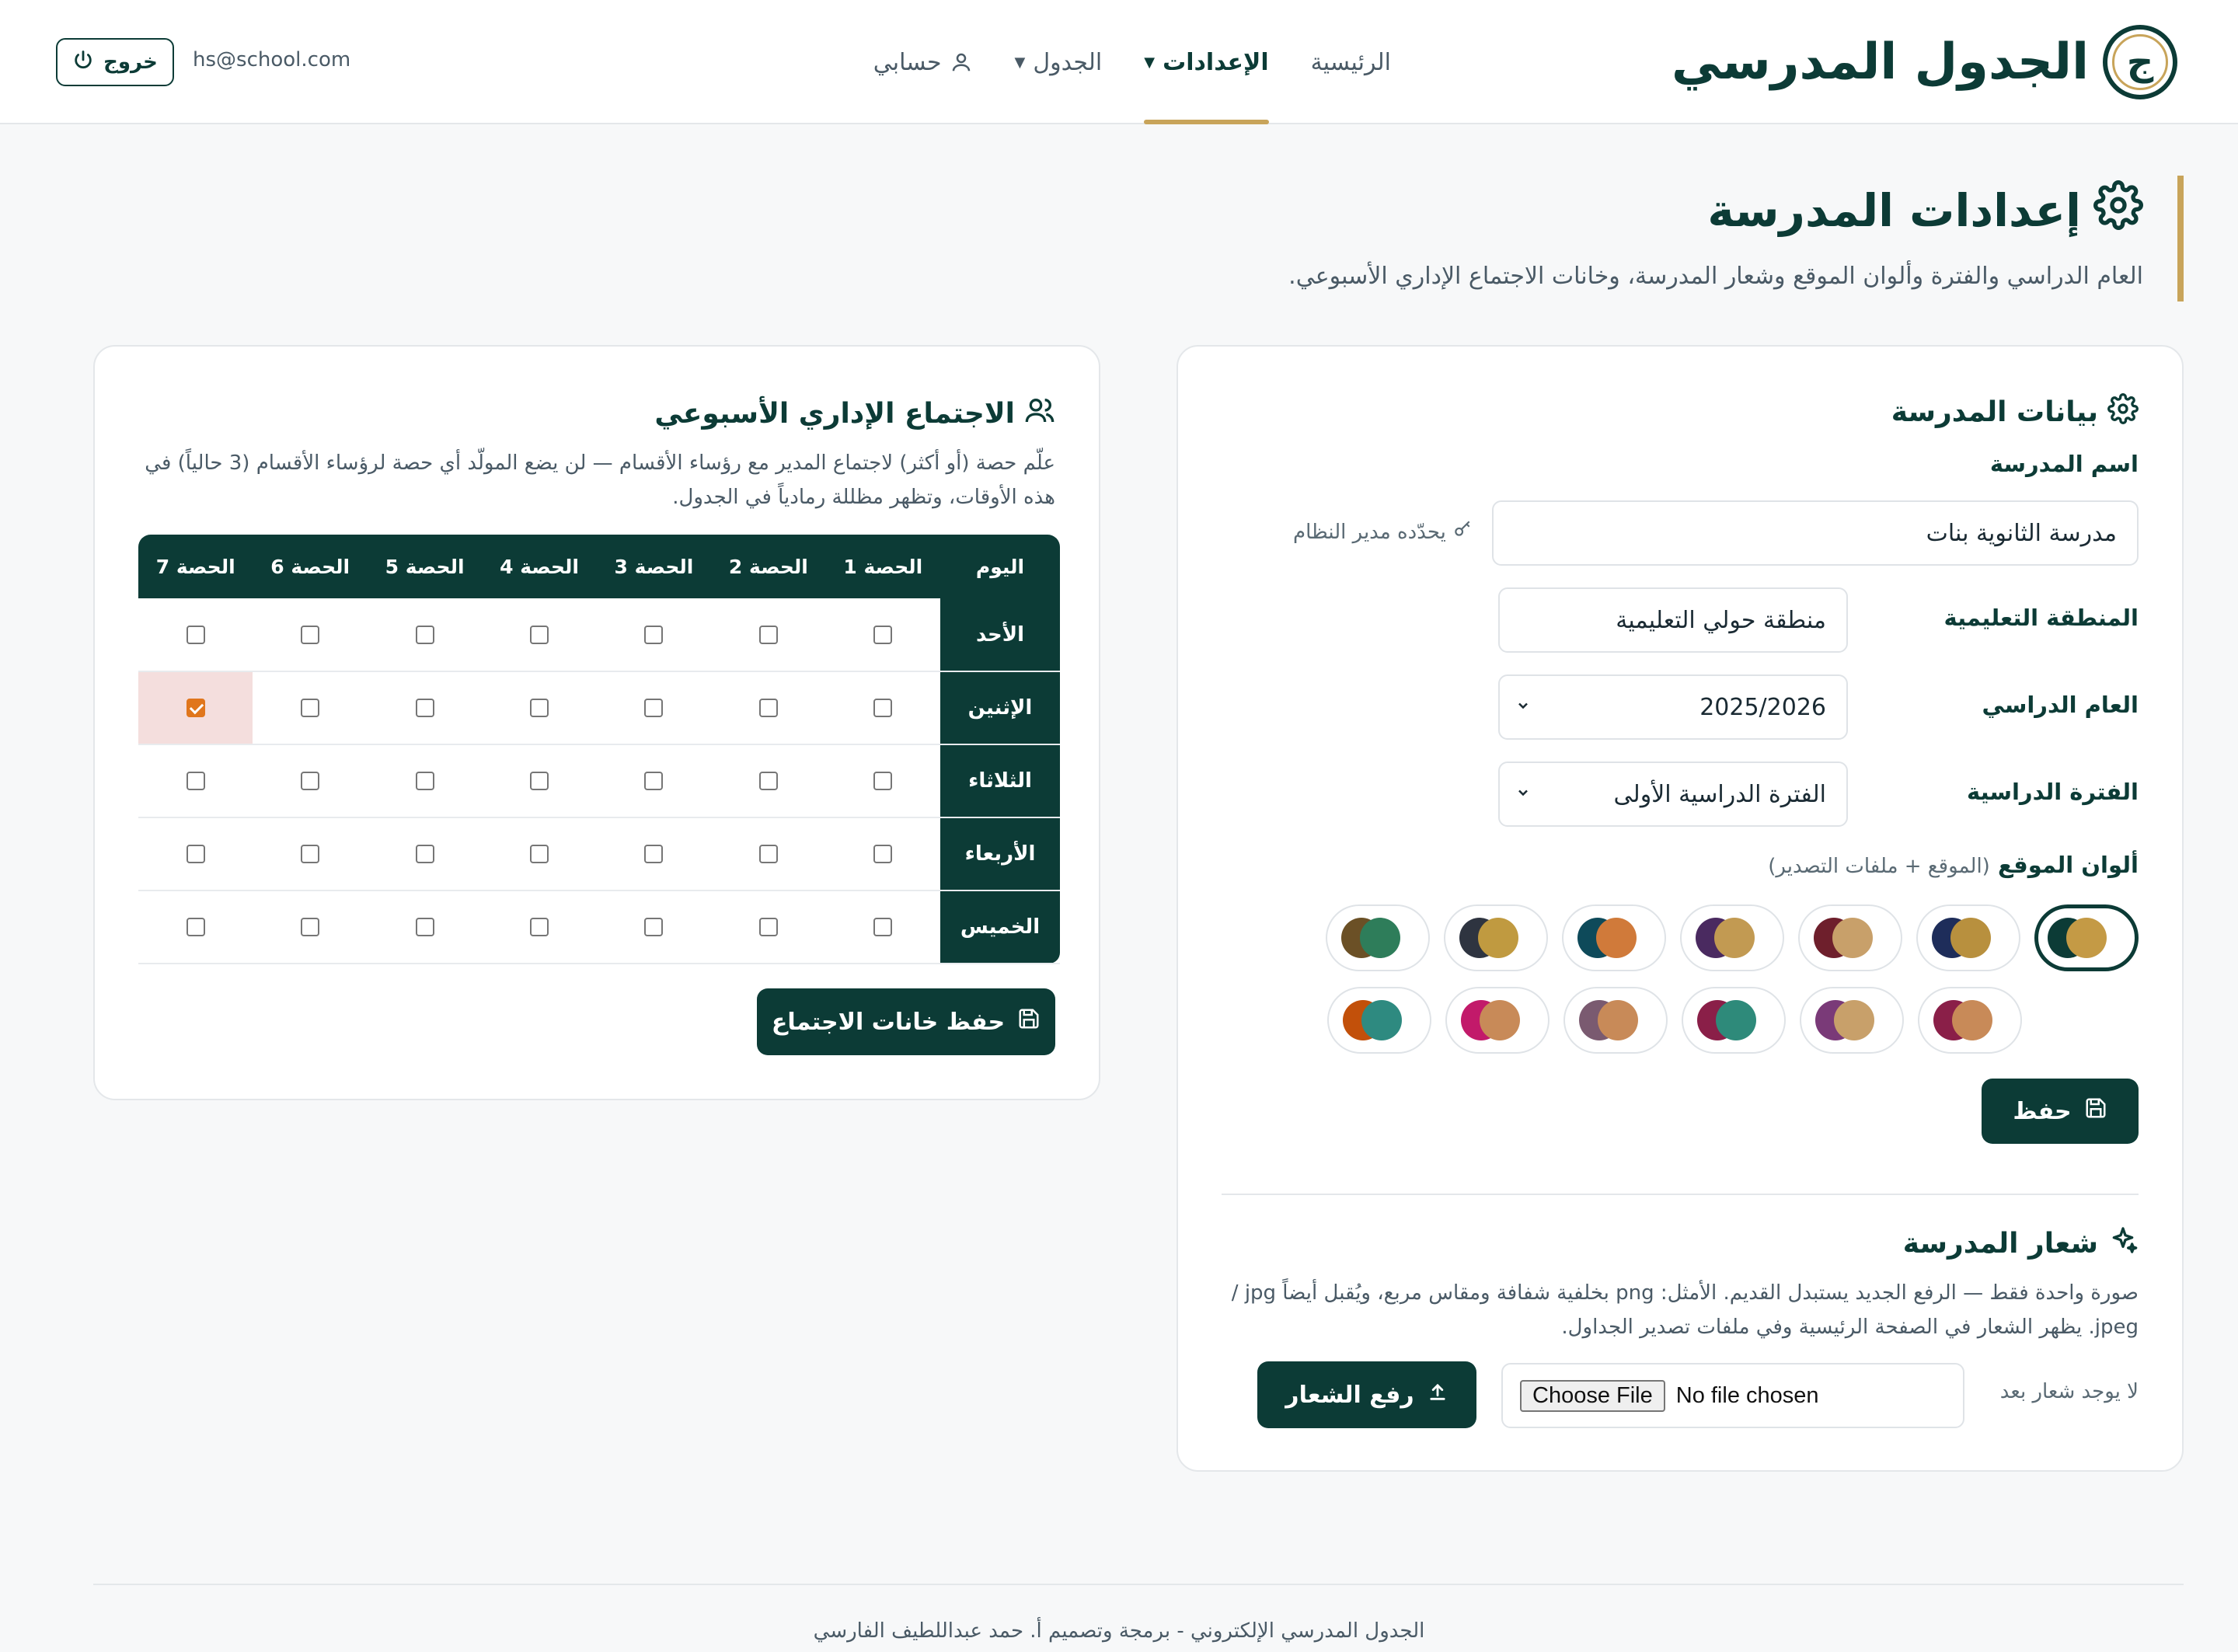 This screenshot has width=2238, height=1652. I want to click on brand: ج الجدول المدرسي, so click(1924, 62).